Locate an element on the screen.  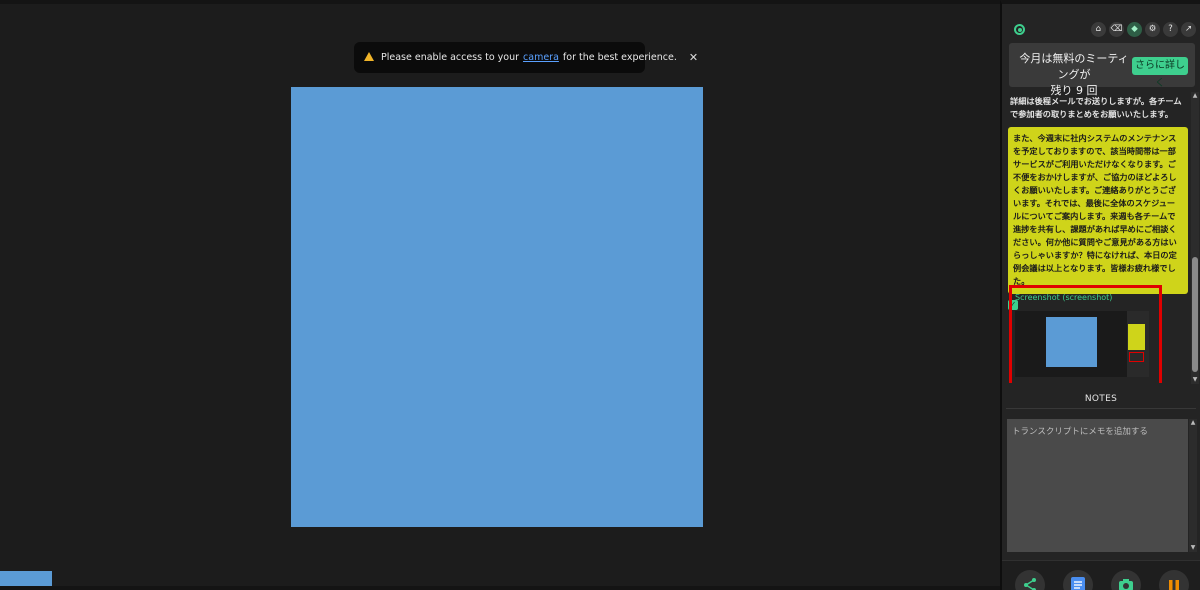
scrollbar-thumb is located at coordinates (1195, 314).